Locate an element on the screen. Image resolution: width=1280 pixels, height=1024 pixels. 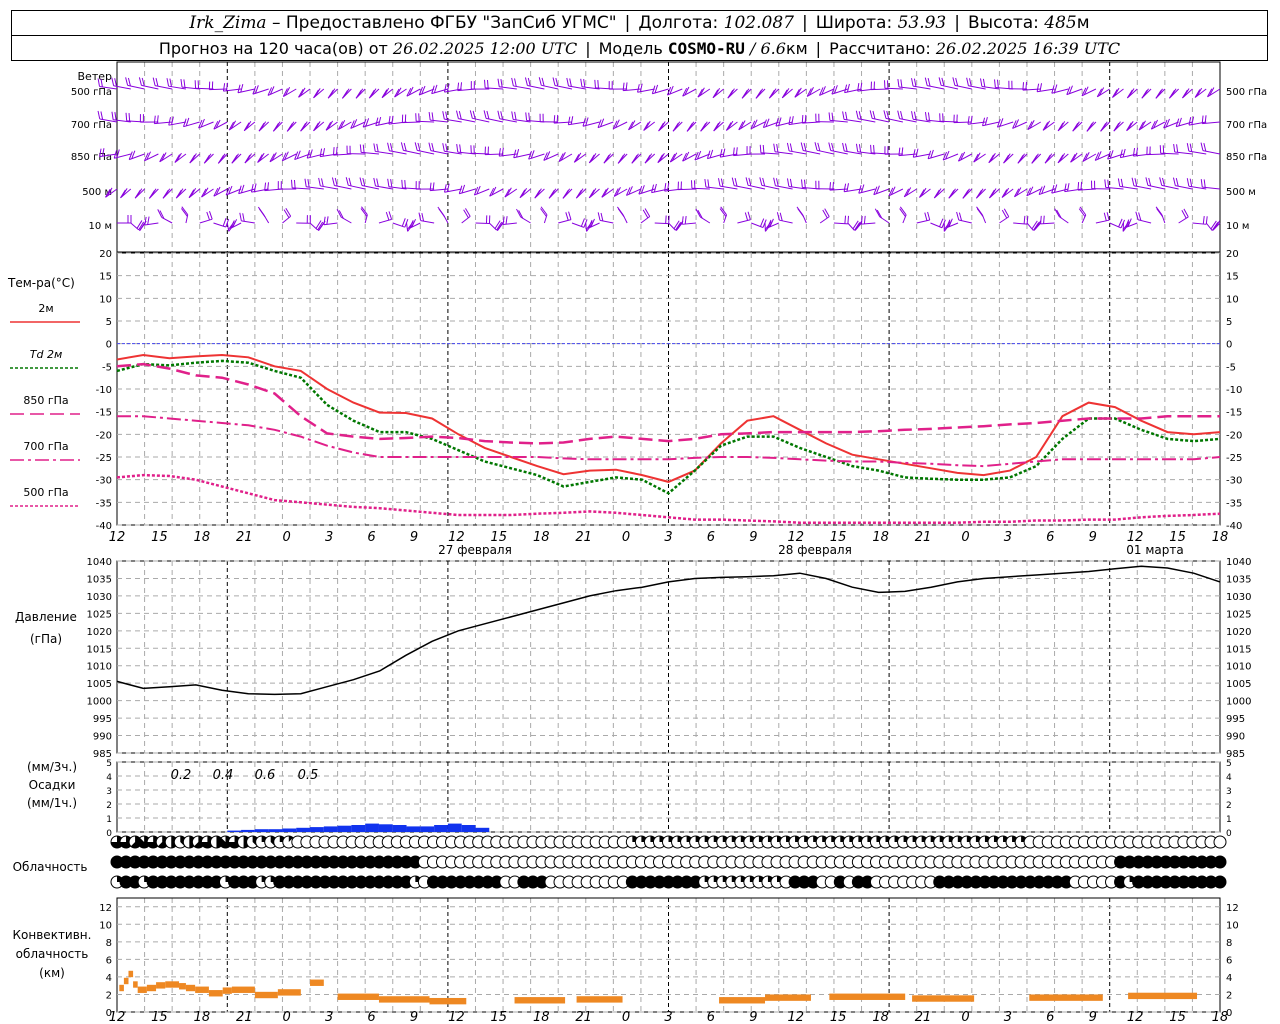
pres-ytick-label-right: 1015 is located at coordinates (1238, 649).